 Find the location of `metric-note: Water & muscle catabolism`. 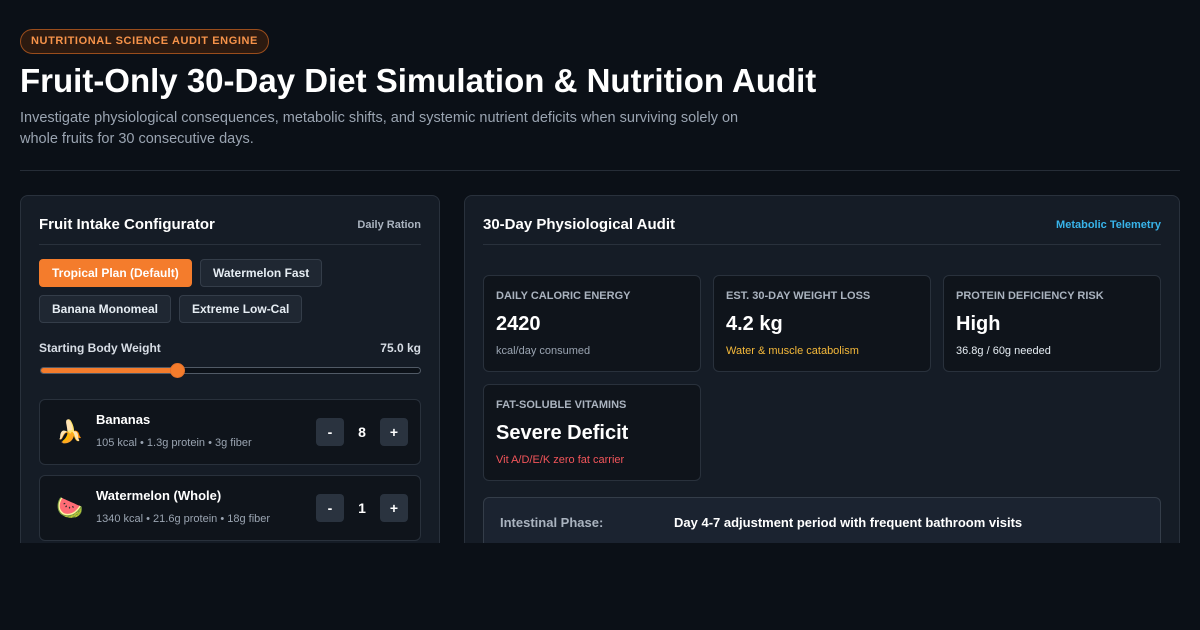

metric-note: Water & muscle catabolism is located at coordinates (792, 351).